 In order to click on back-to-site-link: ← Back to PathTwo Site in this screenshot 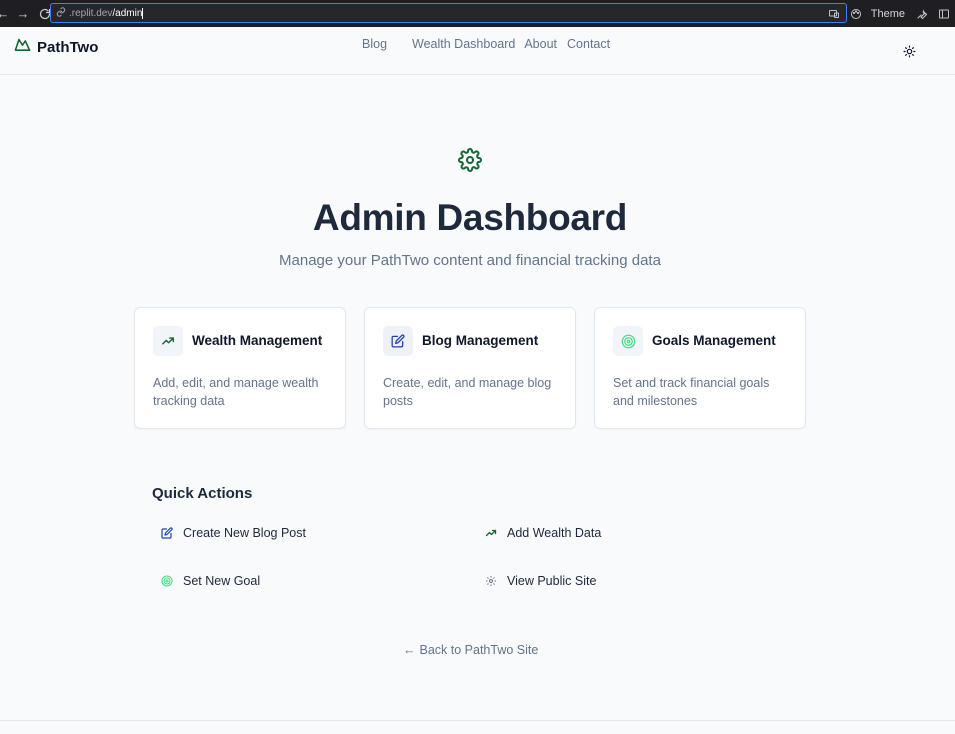, I will do `click(470, 650)`.